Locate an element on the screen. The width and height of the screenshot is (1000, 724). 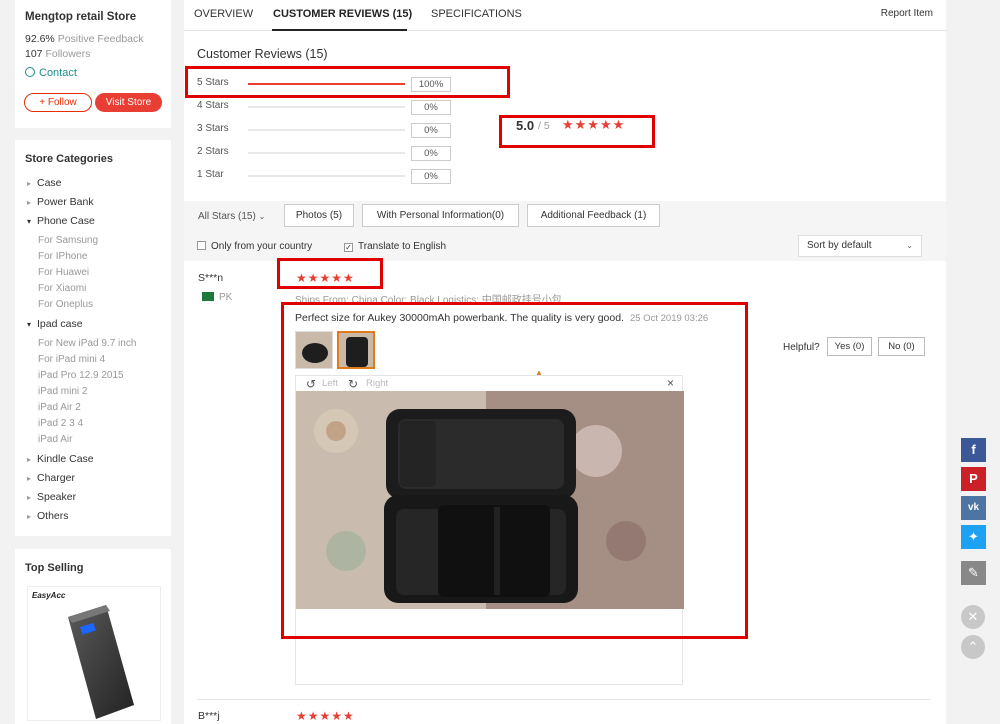
category-kindle-case: ▸ Kindle Case is located at coordinates (60, 459).